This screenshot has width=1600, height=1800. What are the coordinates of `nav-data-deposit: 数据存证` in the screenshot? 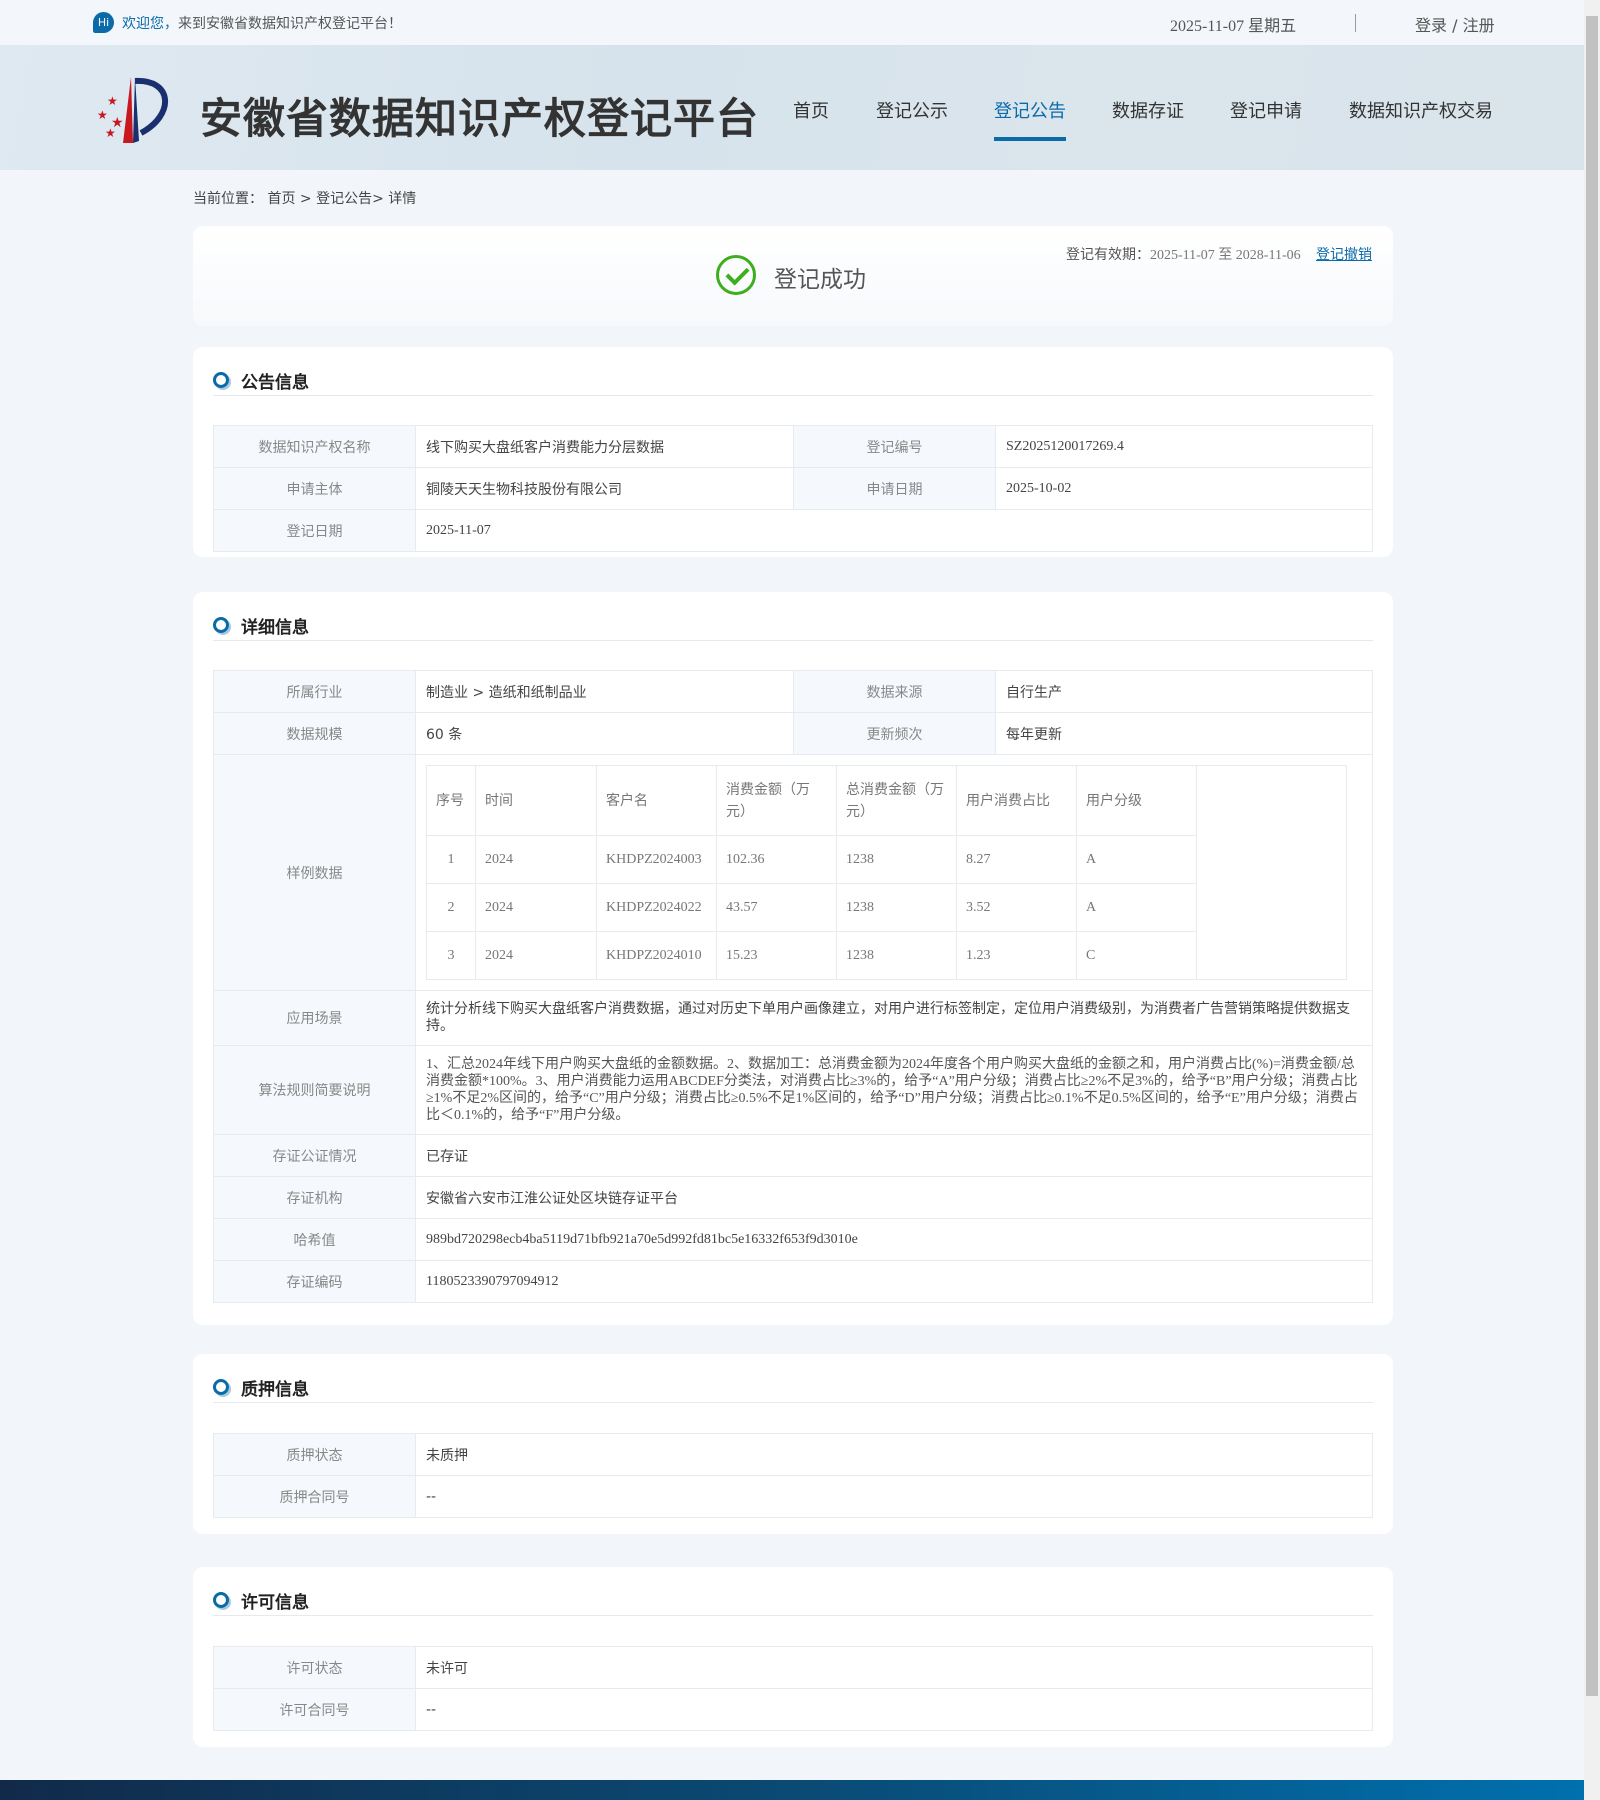 It's located at (1148, 110).